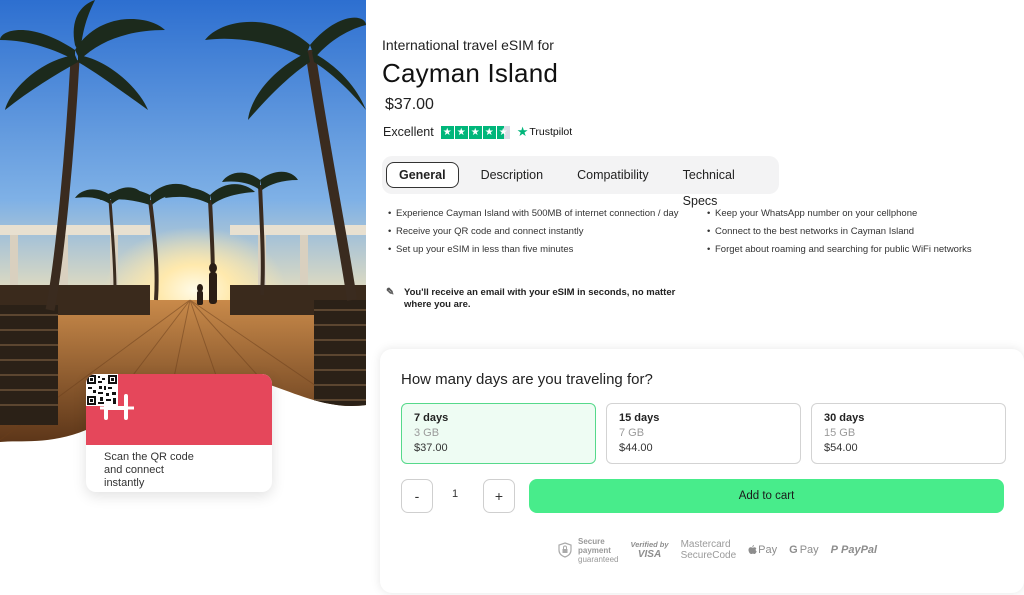 The height and width of the screenshot is (595, 1024). Describe the element at coordinates (498, 433) in the screenshot. I see `plan-option-7-days: 7 days 3 GB $37.00` at that location.